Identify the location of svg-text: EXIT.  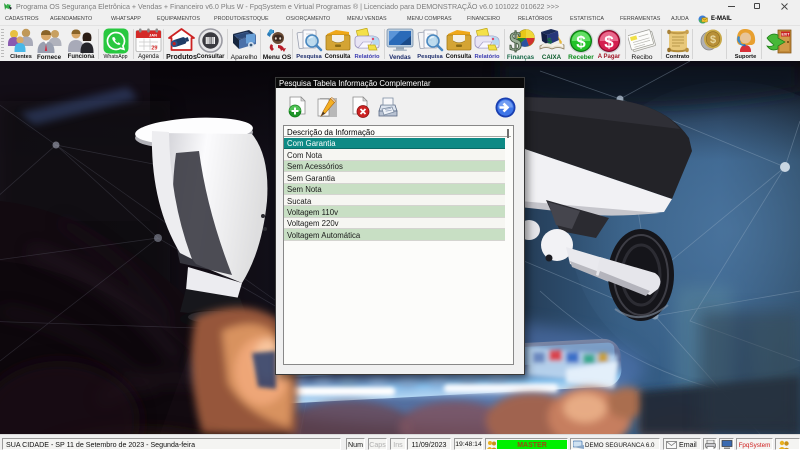
(786, 35).